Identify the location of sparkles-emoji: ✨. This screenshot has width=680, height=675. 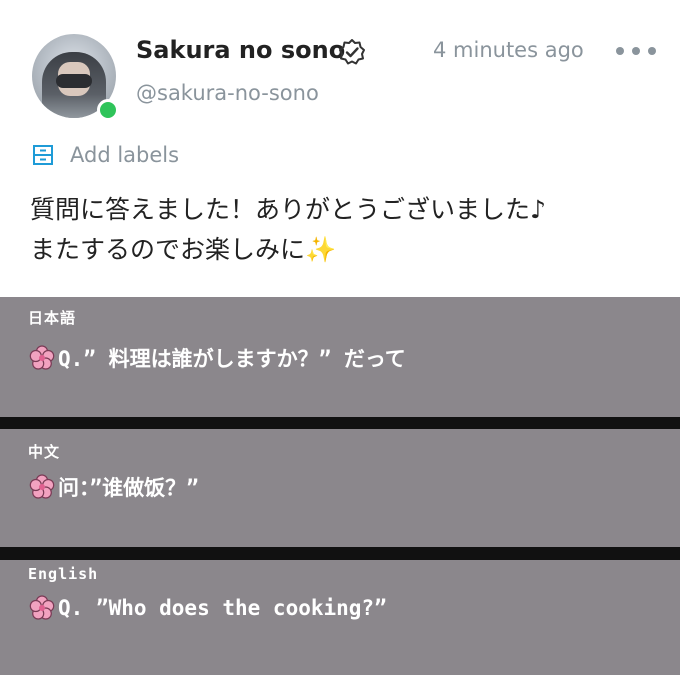
(321, 249).